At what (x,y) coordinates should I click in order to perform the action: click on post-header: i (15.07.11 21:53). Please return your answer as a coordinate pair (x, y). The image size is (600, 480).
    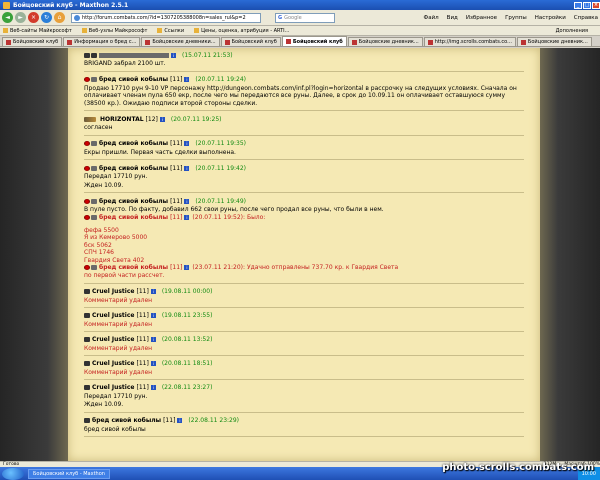
    Looking at the image, I should click on (304, 55).